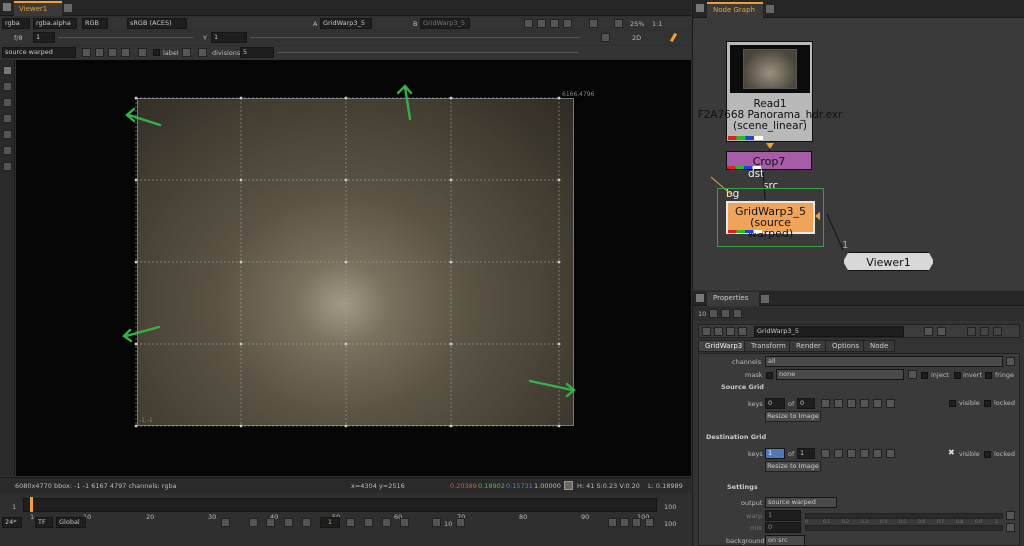  What do you see at coordinates (55, 23) in the screenshot?
I see `alpha-channel-select: rgba.alpha` at bounding box center [55, 23].